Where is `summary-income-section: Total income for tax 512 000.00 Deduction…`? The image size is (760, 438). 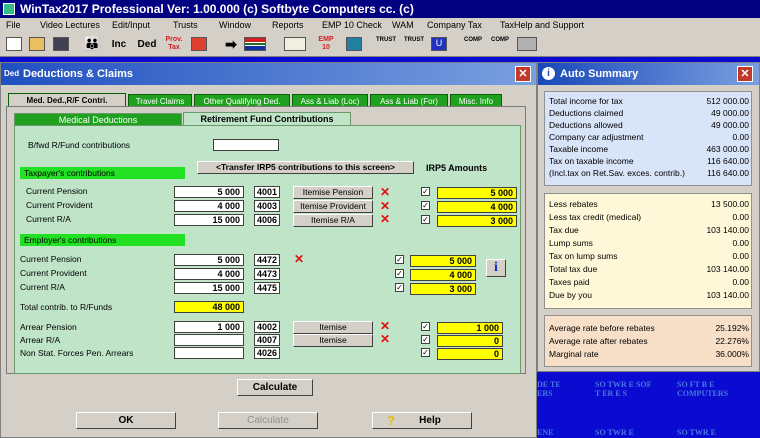 summary-income-section: Total income for tax 512 000.00 Deduction… is located at coordinates (648, 138).